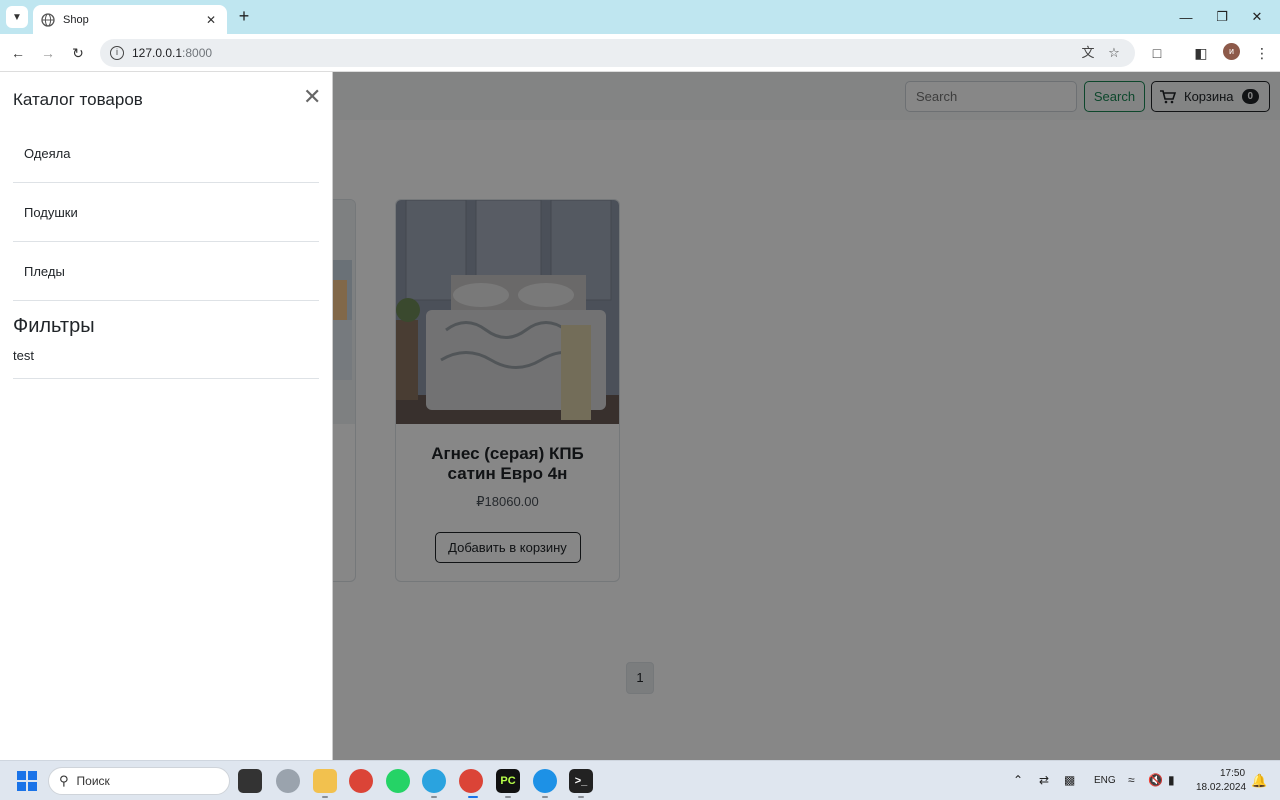 The height and width of the screenshot is (800, 1280). I want to click on task-view-icon, so click(250, 781).